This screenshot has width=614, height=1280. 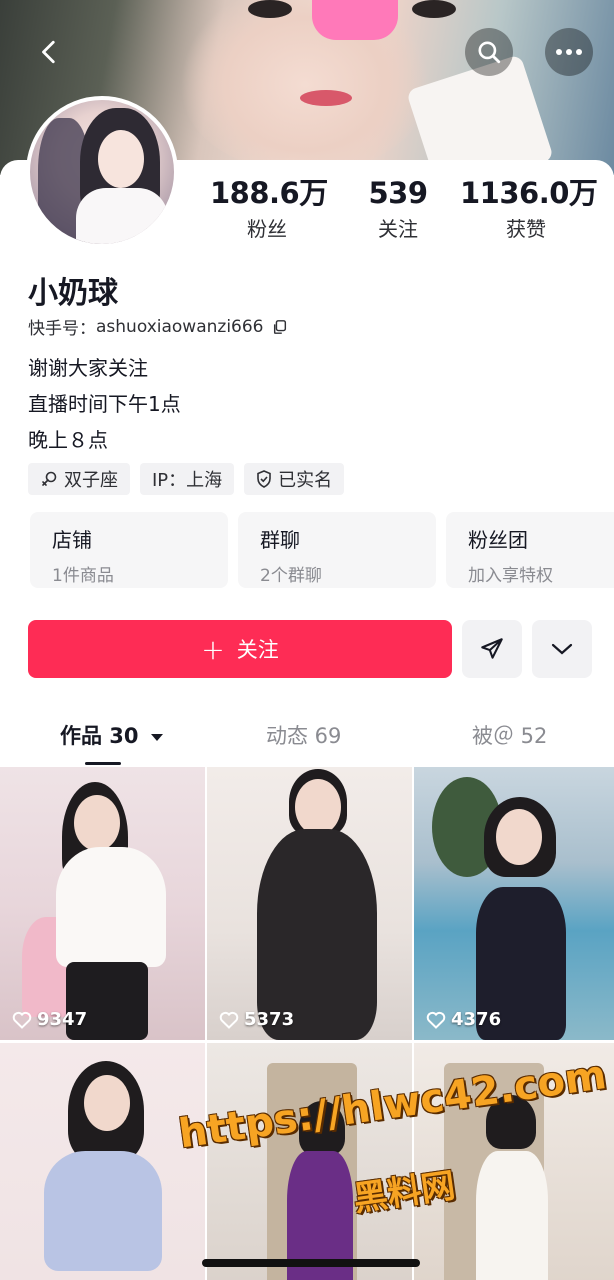 I want to click on more-icon, so click(x=569, y=52).